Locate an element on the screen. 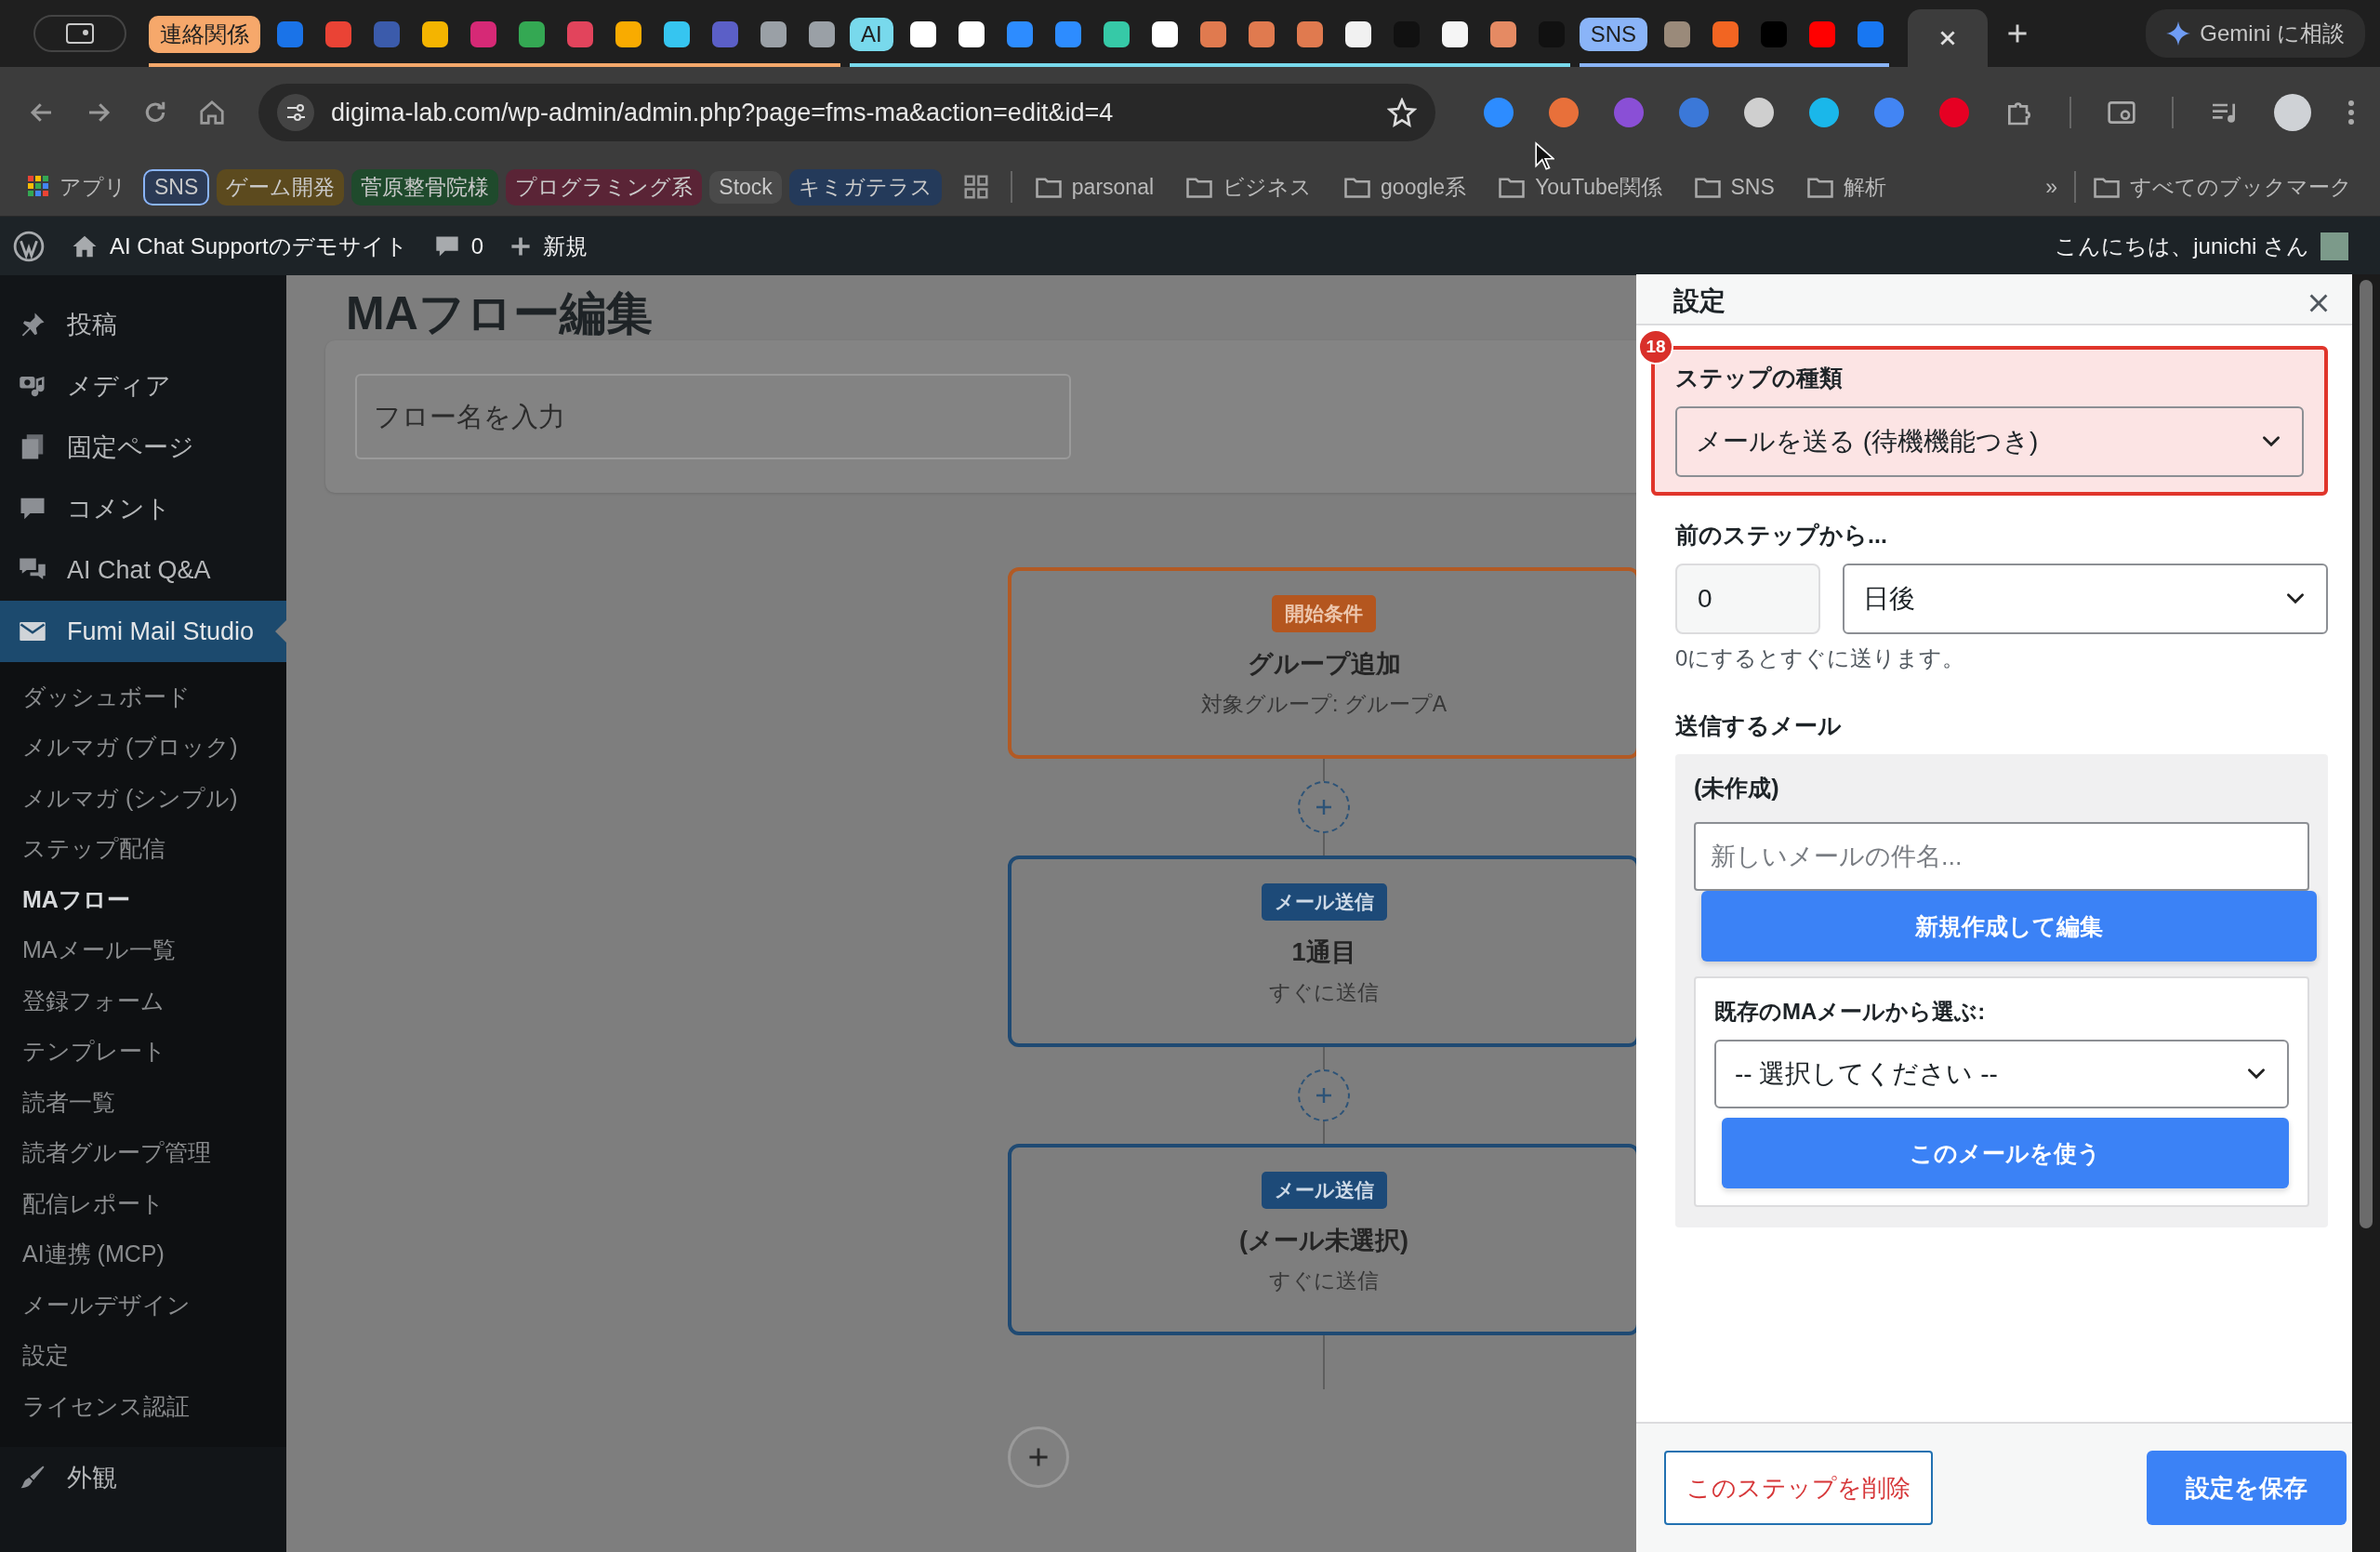  step-title: 1通目 is located at coordinates (1323, 952).